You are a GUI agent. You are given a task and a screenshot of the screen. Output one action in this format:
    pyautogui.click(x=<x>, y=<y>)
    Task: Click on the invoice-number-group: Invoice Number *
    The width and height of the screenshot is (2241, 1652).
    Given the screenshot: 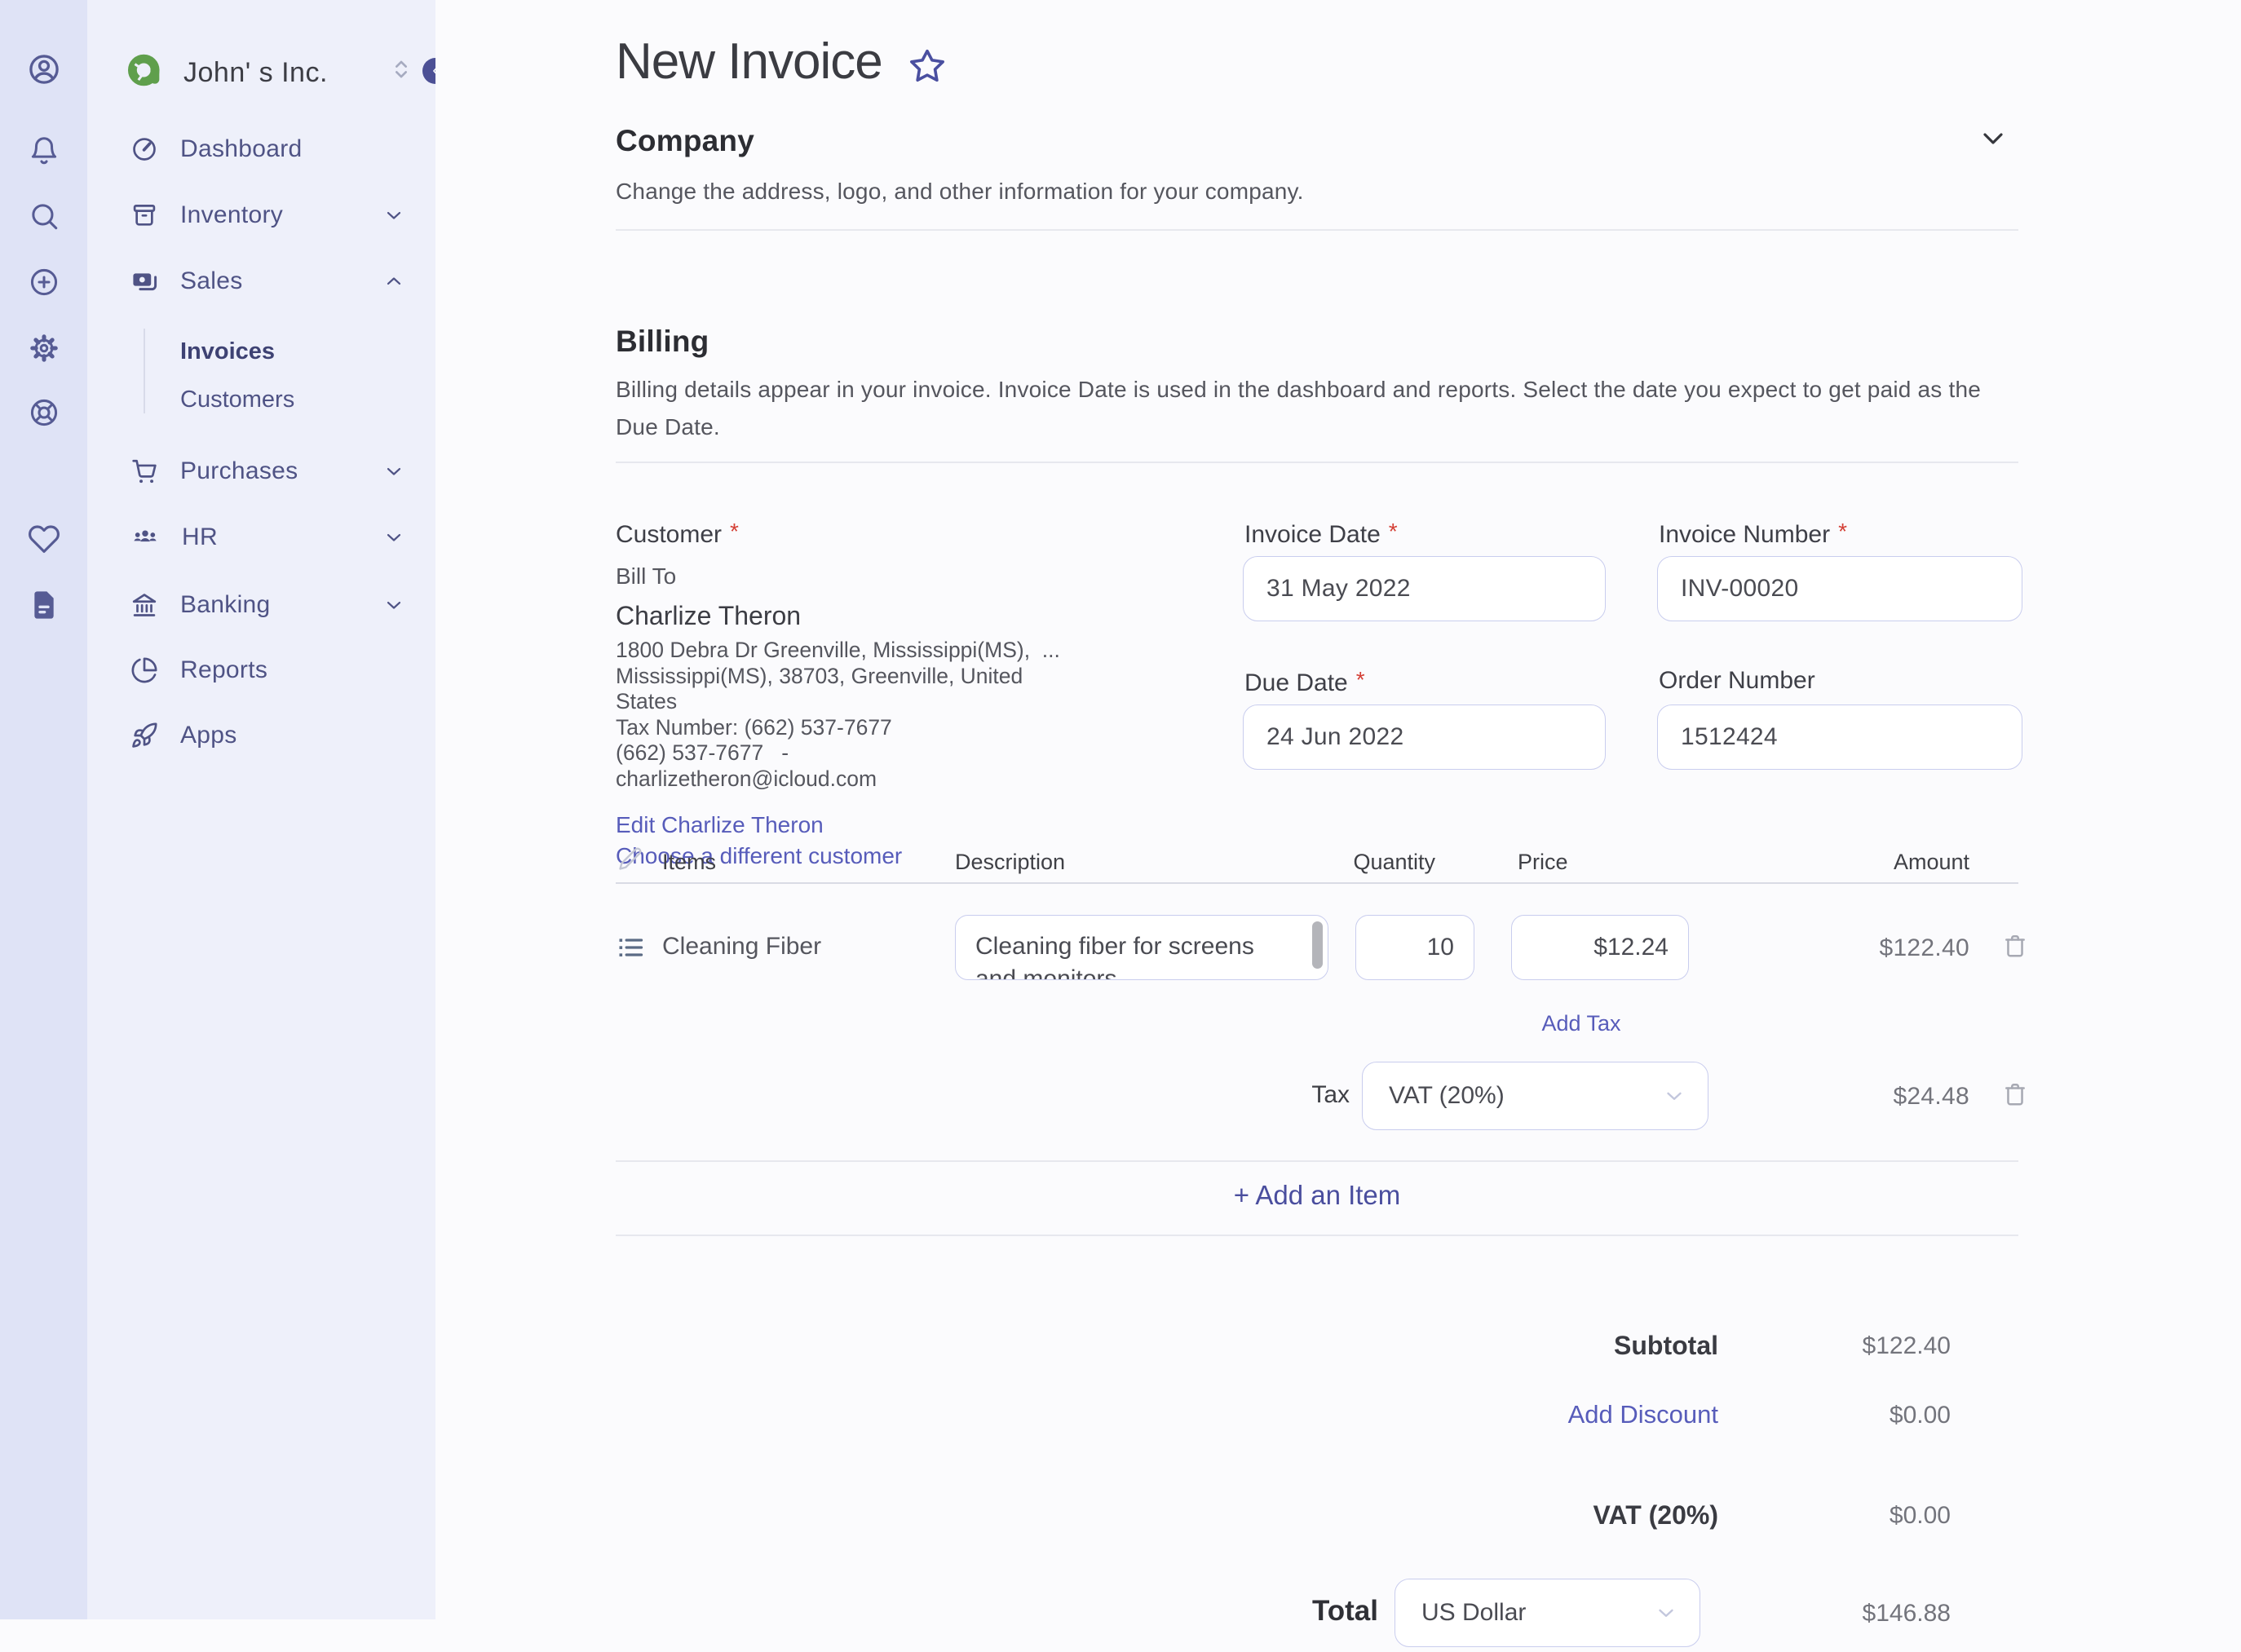 What is the action you would take?
    pyautogui.click(x=1839, y=572)
    